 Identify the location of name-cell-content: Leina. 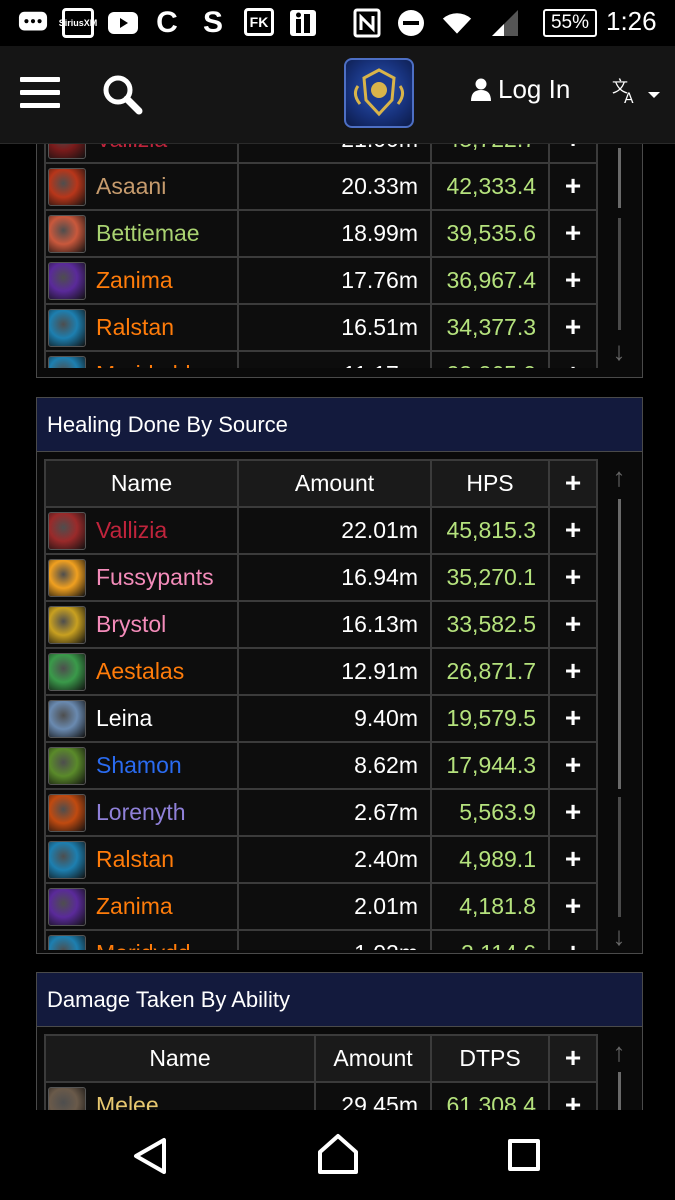
(141, 718).